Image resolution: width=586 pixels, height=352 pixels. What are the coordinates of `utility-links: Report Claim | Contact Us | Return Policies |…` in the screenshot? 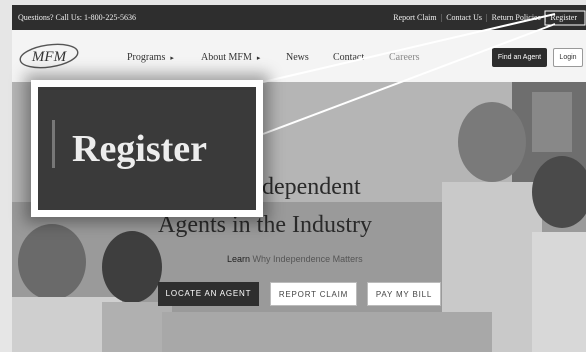 It's located at (485, 17).